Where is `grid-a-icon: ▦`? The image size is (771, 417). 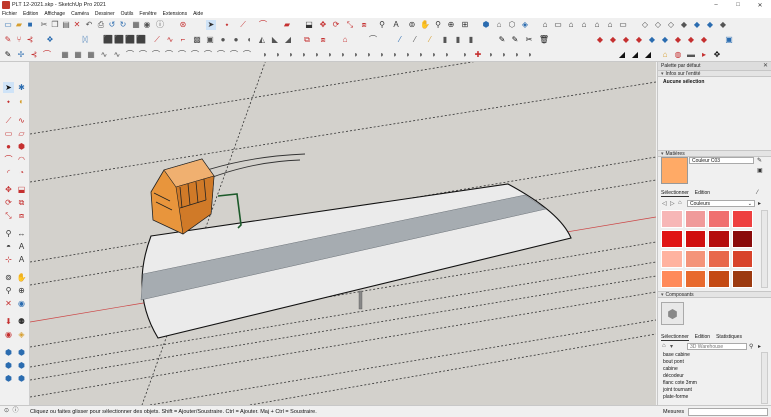 grid-a-icon: ▦ is located at coordinates (65, 55).